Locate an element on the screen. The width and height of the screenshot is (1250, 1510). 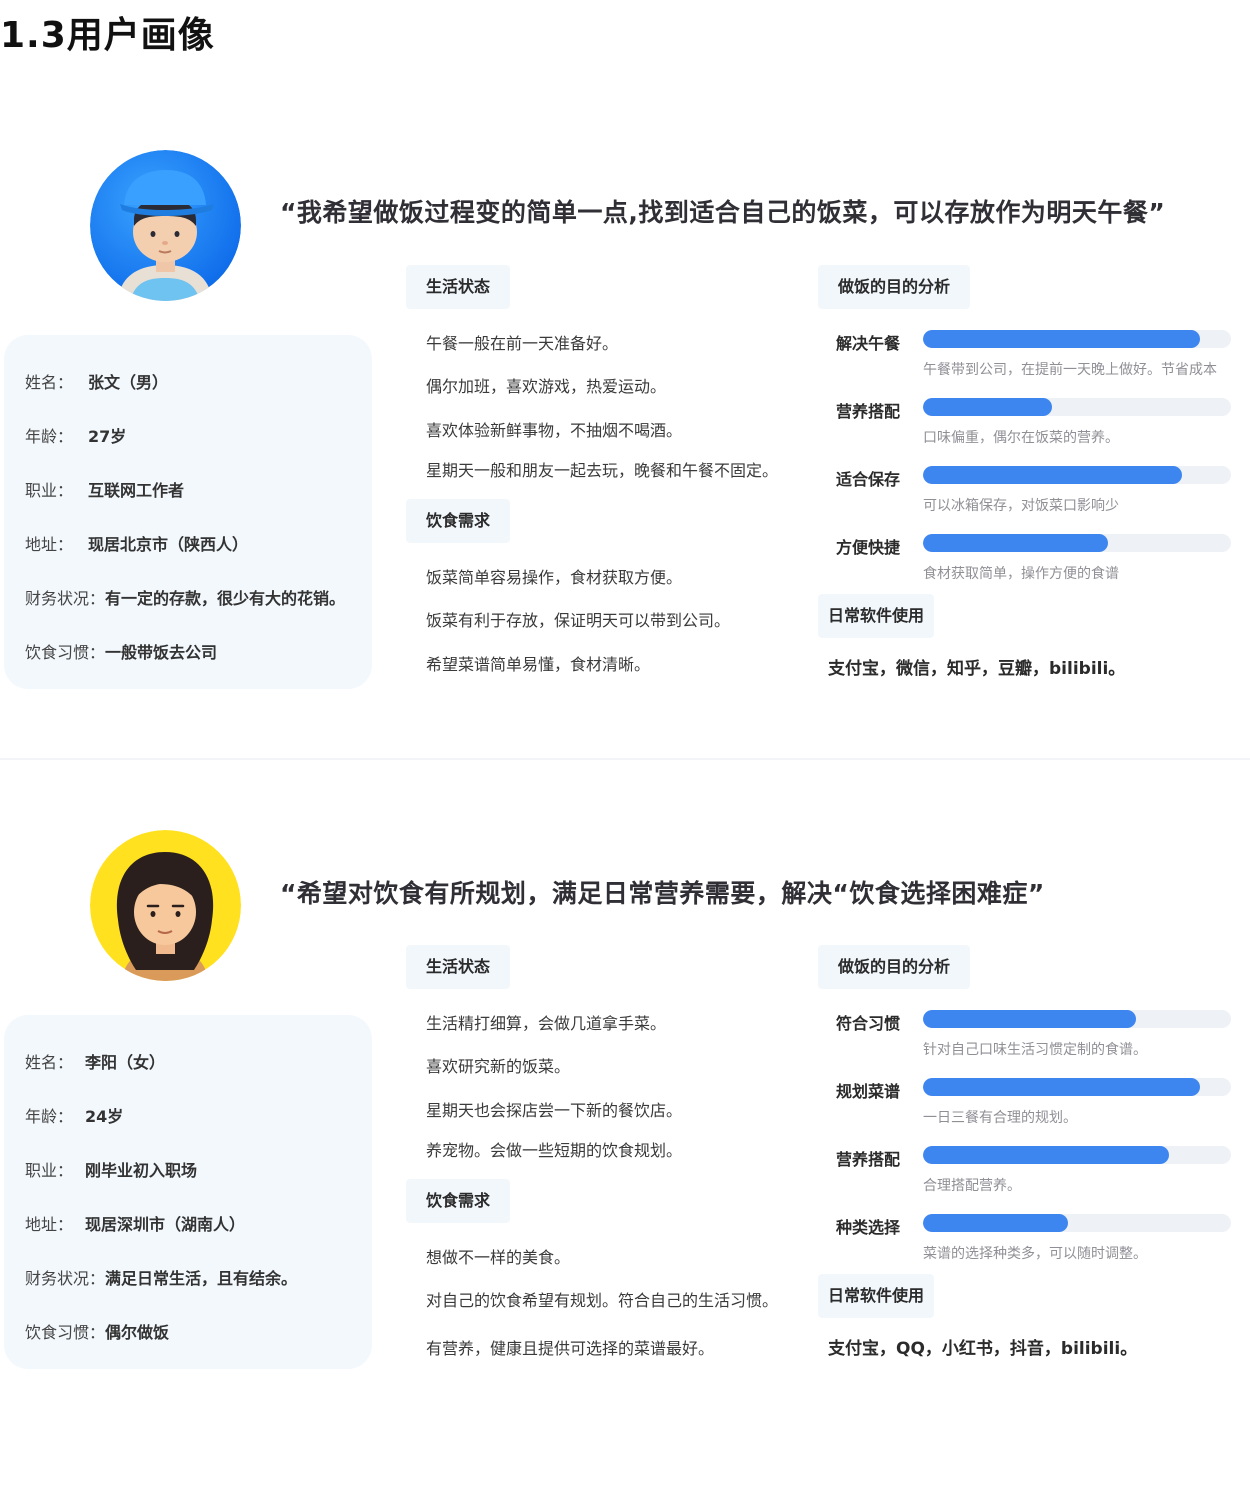
needs-item: 饭菜简单容易操作，食材获取方便。 is located at coordinates (554, 577).